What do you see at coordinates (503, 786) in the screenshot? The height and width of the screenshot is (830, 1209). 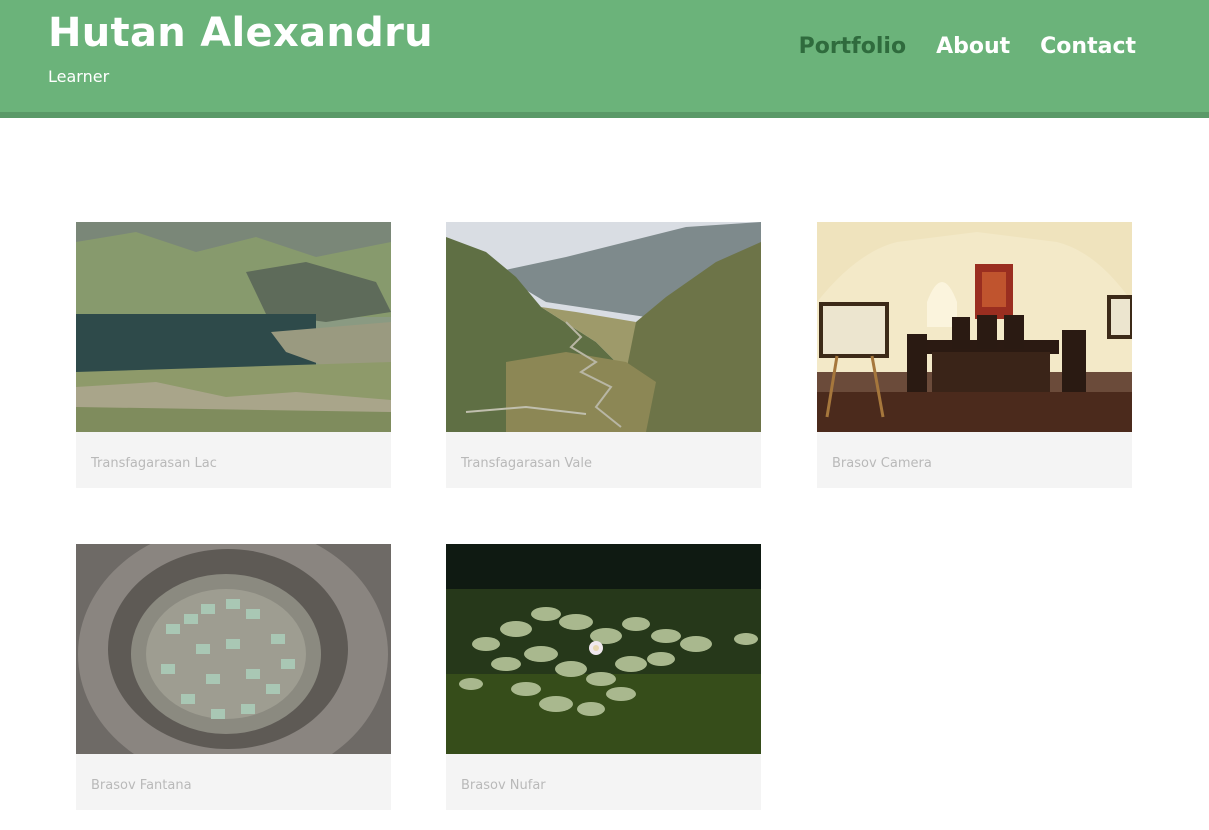 I see `portfolio-item-caption: Brasov Nufar` at bounding box center [503, 786].